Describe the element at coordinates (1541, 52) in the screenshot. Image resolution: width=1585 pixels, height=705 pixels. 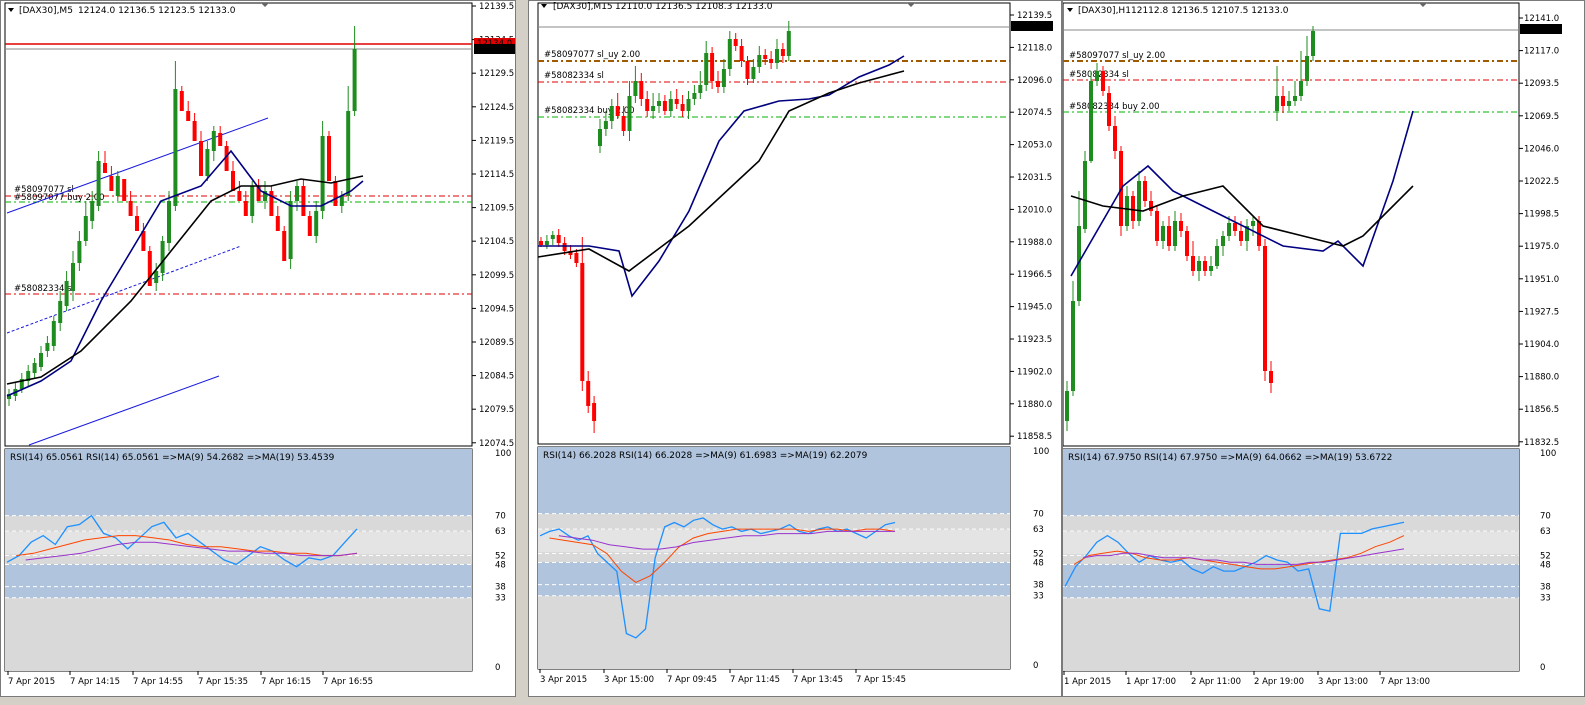
I see `price-tick-label: 12117.0` at that location.